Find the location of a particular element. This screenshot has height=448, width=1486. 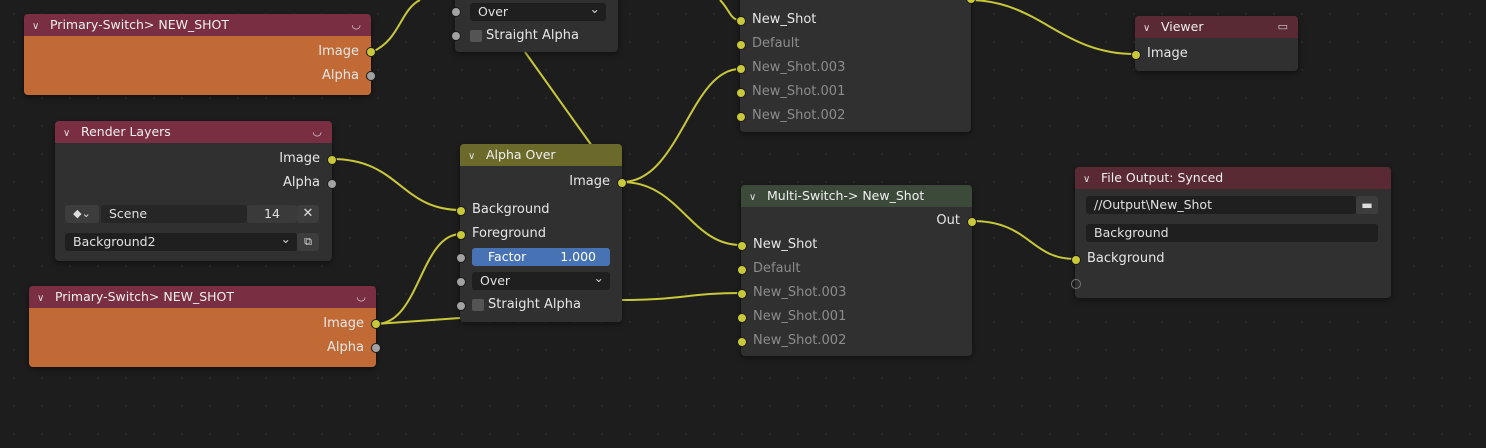

monitor-icon: ▭ is located at coordinates (1283, 27).